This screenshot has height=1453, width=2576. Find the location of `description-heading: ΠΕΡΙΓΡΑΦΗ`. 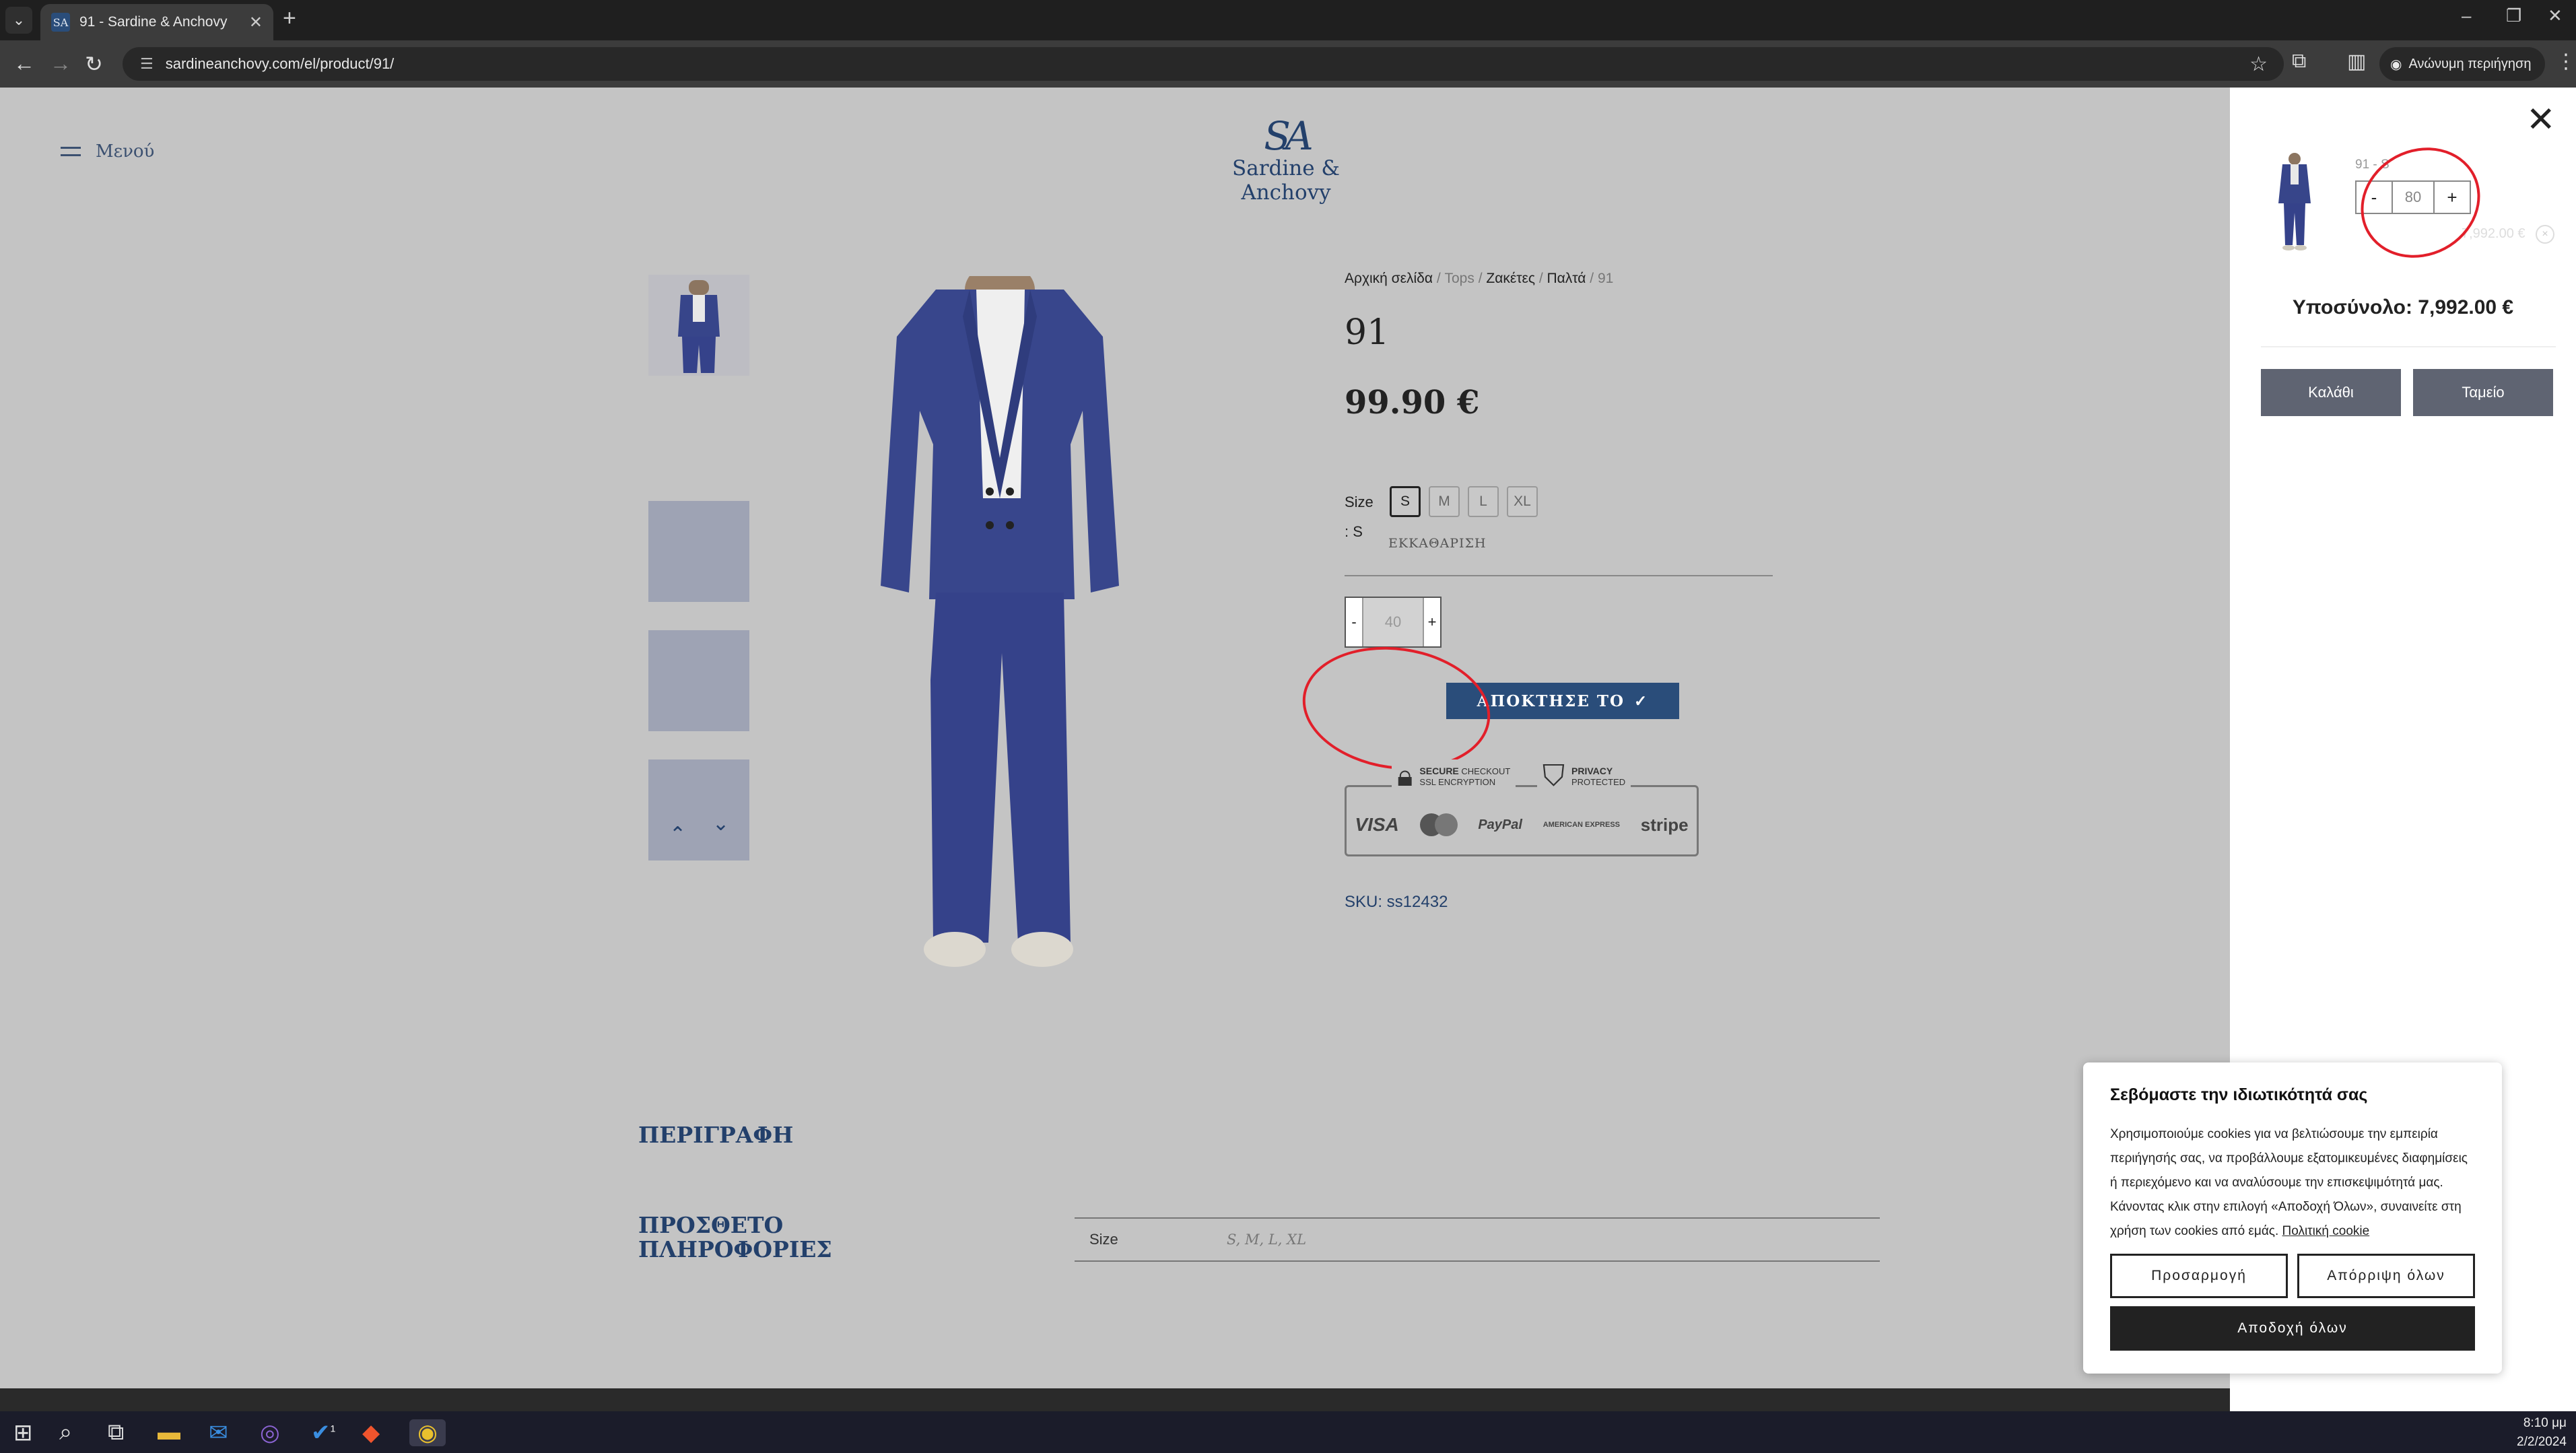

description-heading: ΠΕΡΙΓΡΑΦΗ is located at coordinates (715, 1135).